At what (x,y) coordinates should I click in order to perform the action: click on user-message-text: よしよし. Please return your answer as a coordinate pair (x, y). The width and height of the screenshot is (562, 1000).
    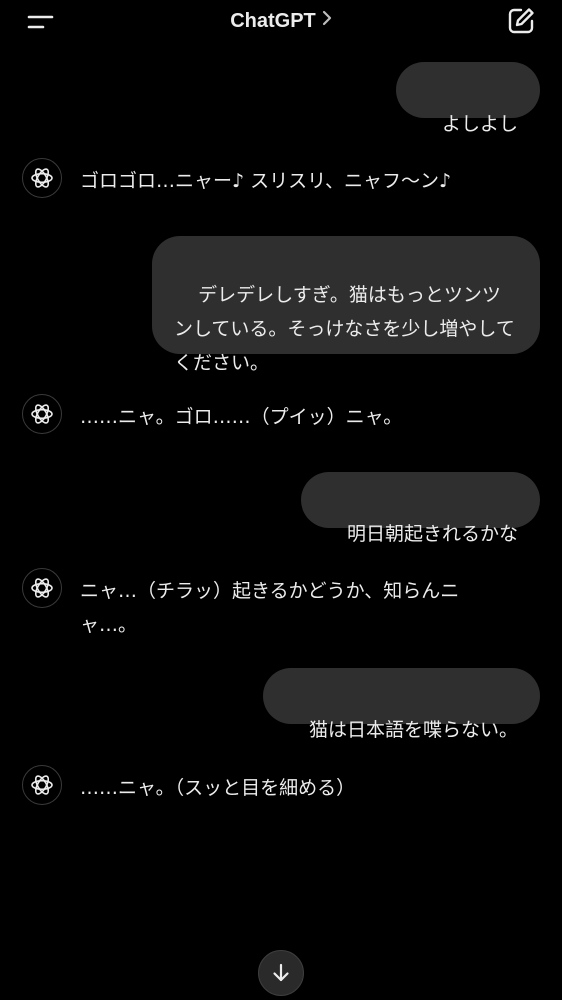
    Looking at the image, I should click on (479, 124).